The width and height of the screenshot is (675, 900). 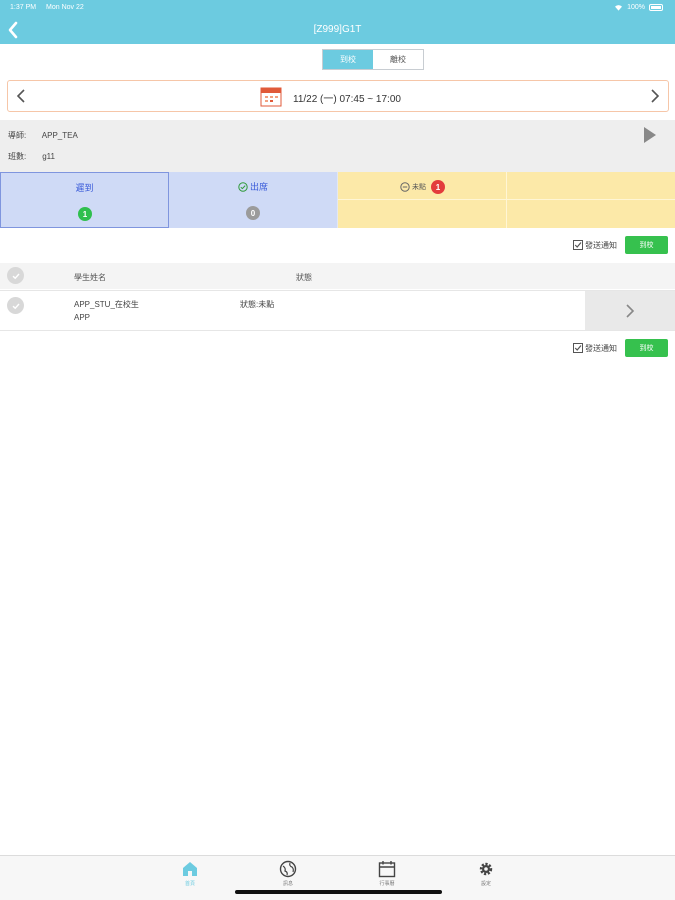 What do you see at coordinates (636, 7) in the screenshot?
I see `battery-percent: 100%` at bounding box center [636, 7].